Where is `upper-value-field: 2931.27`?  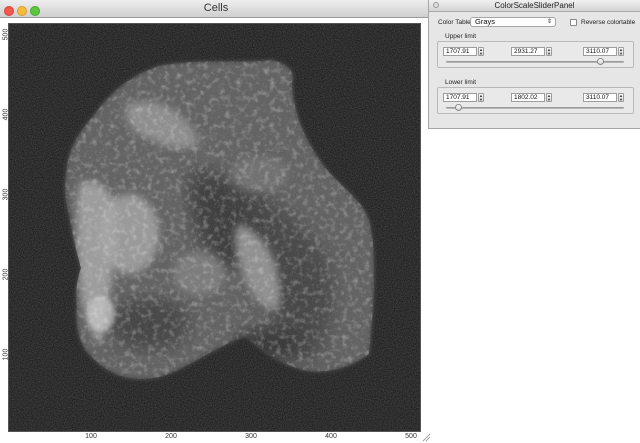 upper-value-field: 2931.27 is located at coordinates (528, 51).